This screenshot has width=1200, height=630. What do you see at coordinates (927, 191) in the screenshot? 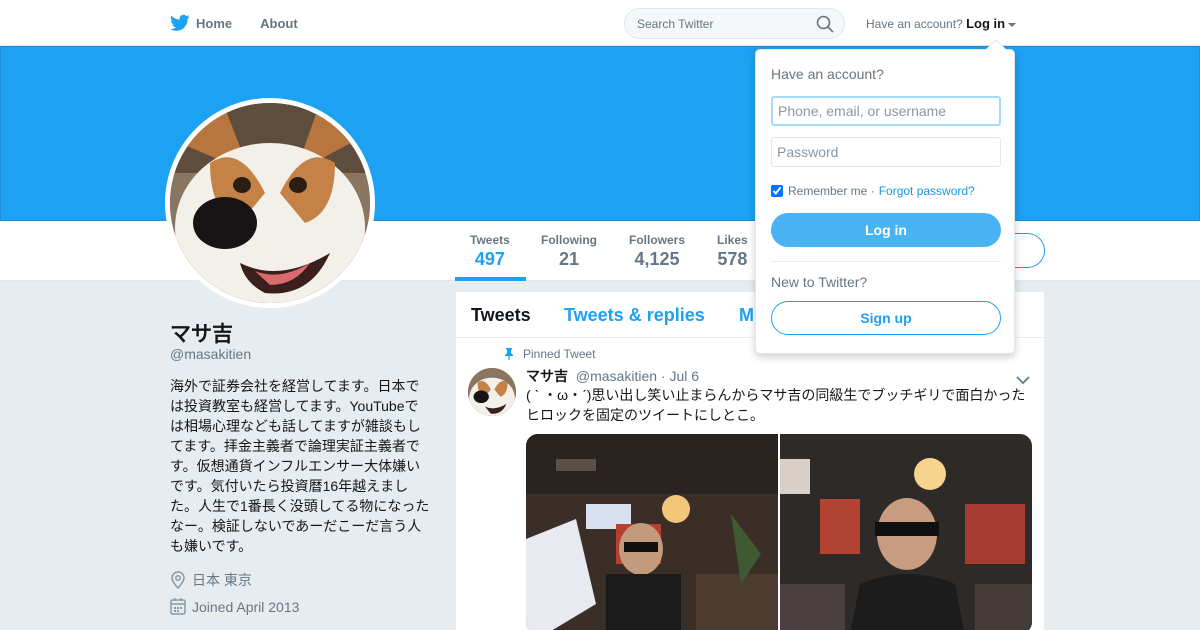
I see `forgot-password-link: Forgot password?` at bounding box center [927, 191].